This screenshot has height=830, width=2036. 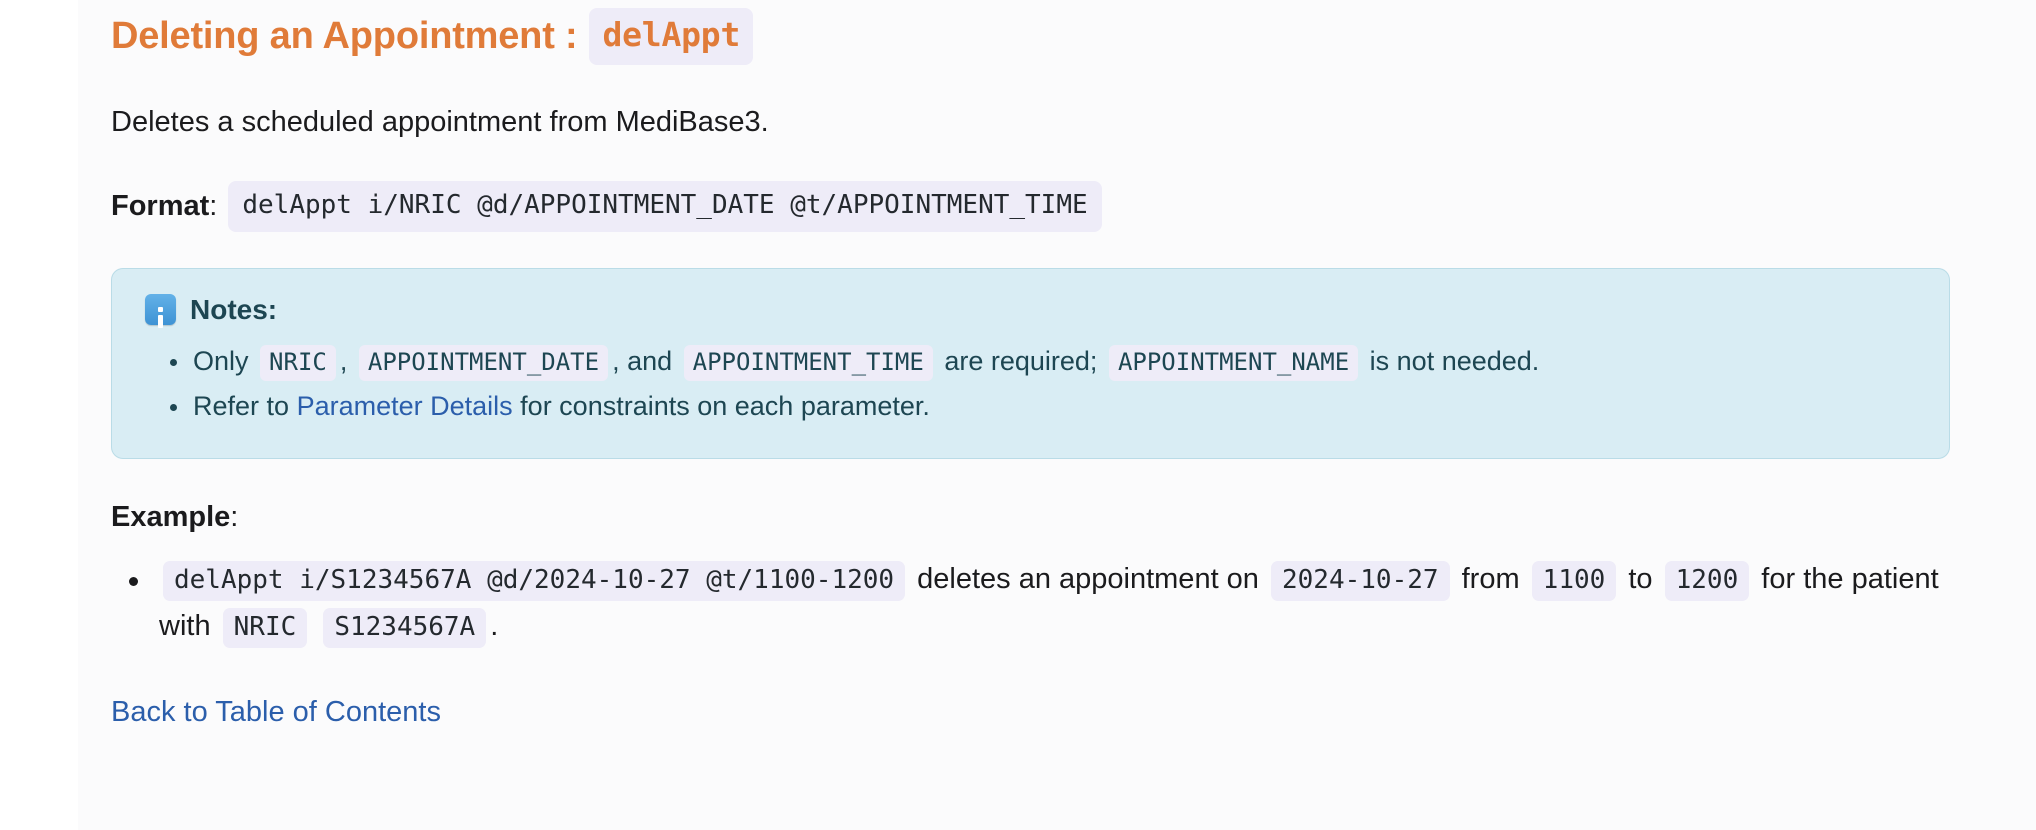 I want to click on chip-appointment-time: APPOINTMENT_TIME, so click(x=808, y=362).